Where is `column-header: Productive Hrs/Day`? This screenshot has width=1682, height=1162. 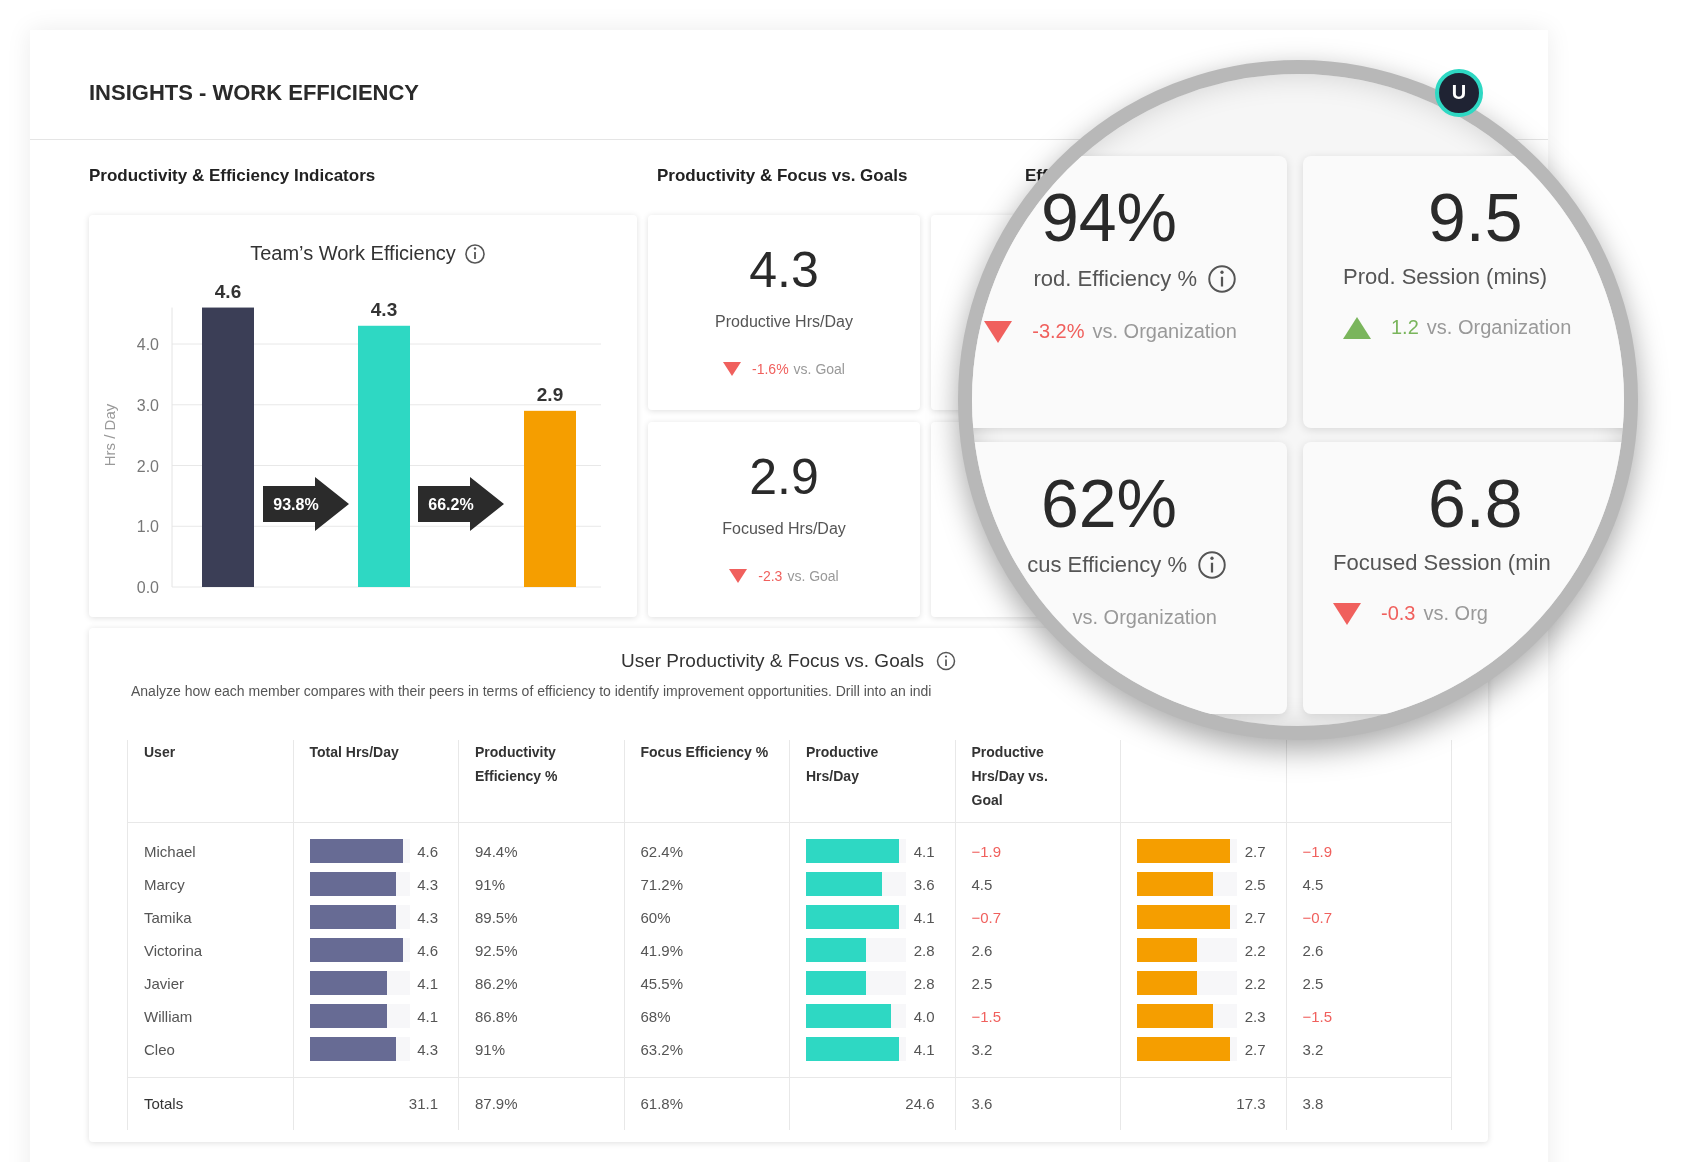 column-header: Productive Hrs/Day is located at coordinates (868, 764).